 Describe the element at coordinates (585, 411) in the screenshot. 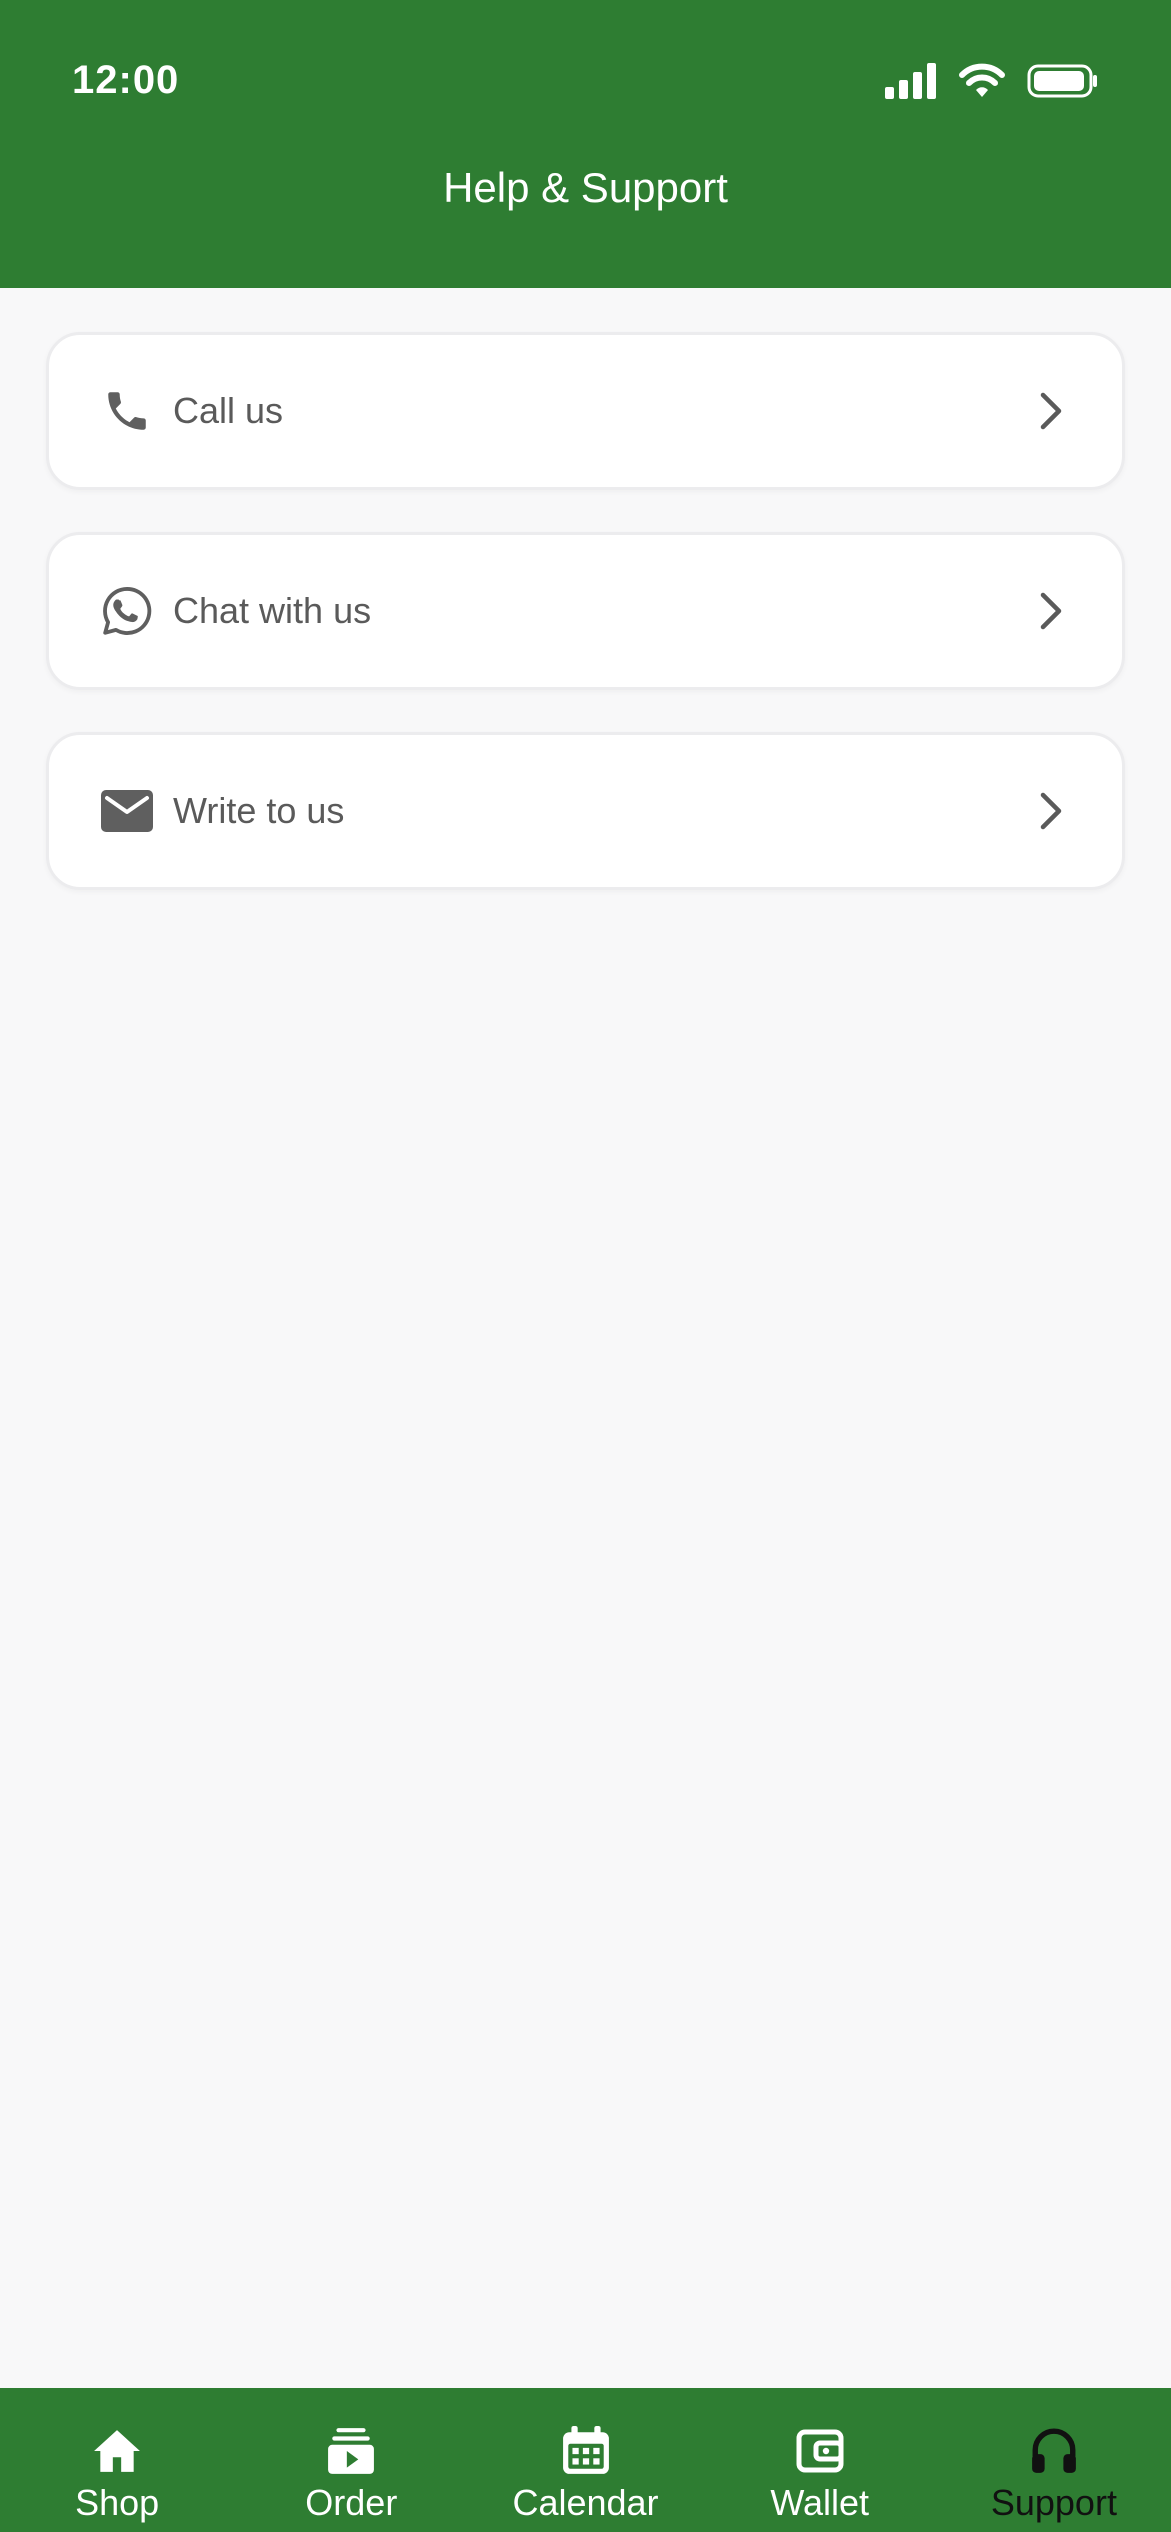

I see `call-us-option: Call us` at that location.